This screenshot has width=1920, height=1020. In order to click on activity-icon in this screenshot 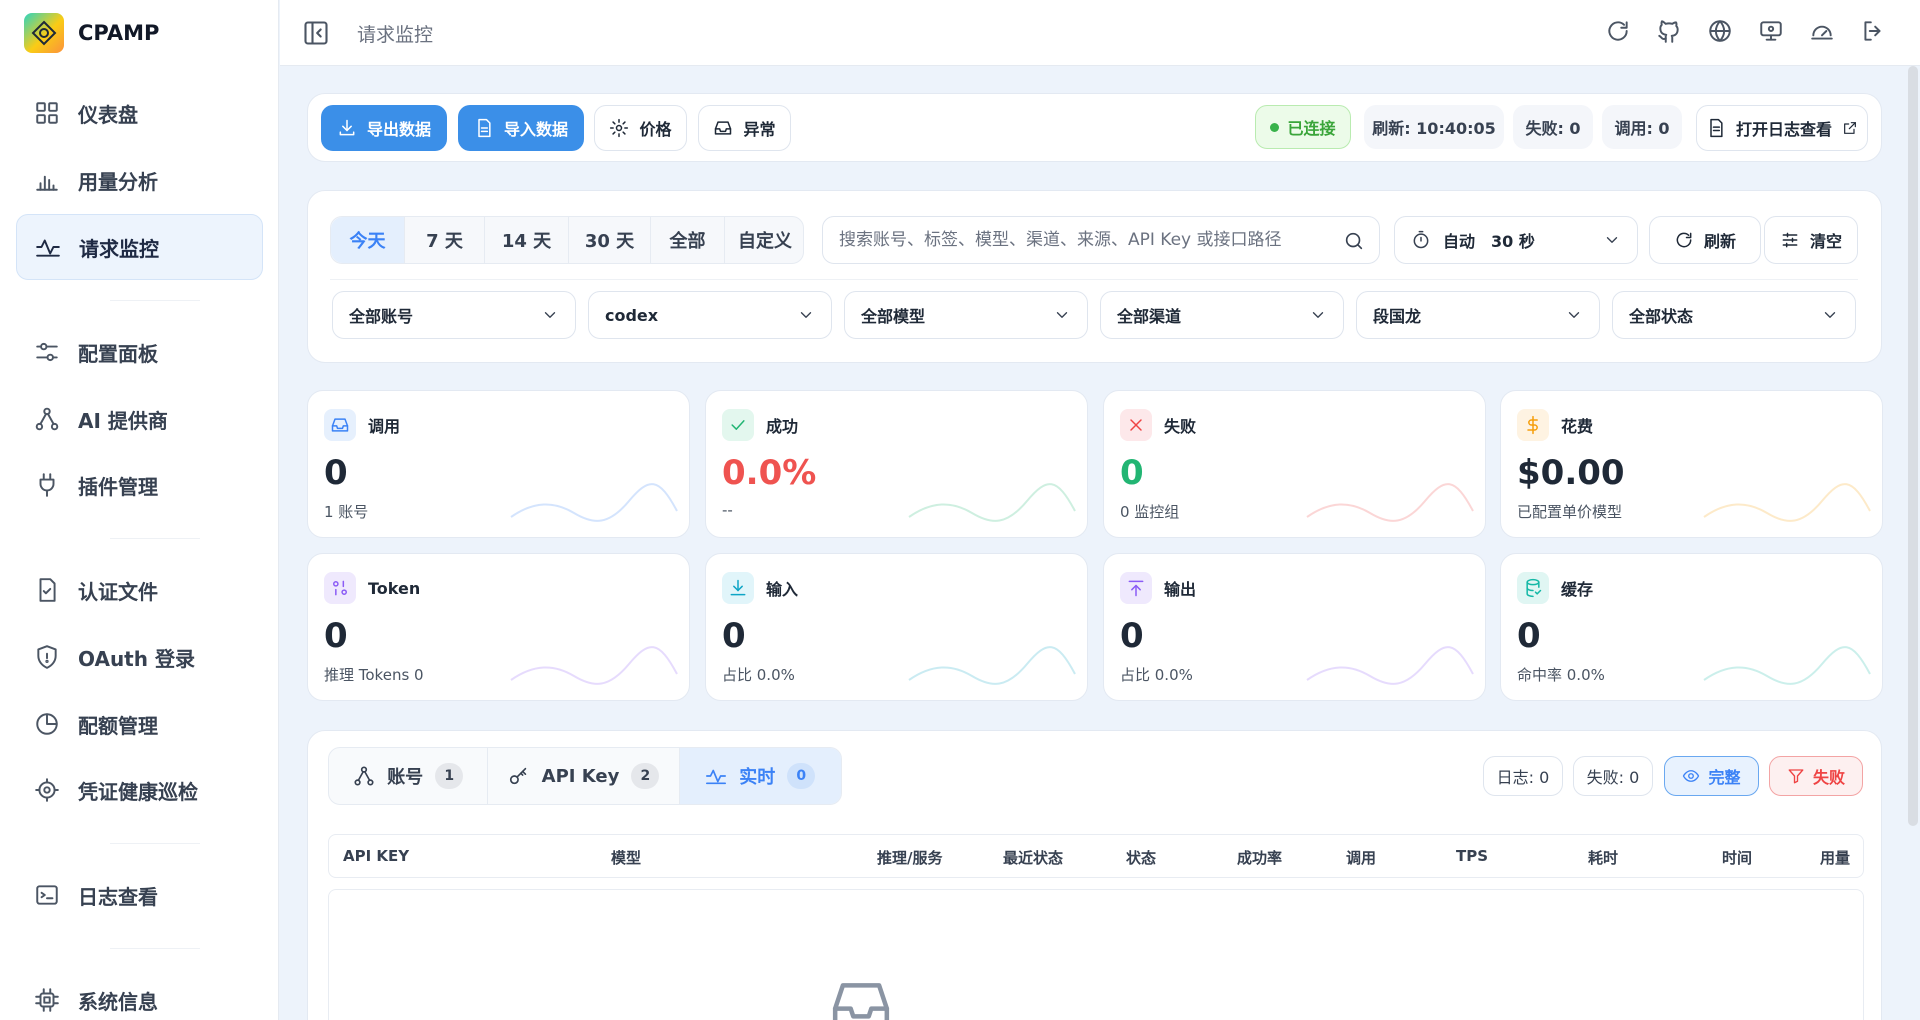, I will do `click(48, 248)`.